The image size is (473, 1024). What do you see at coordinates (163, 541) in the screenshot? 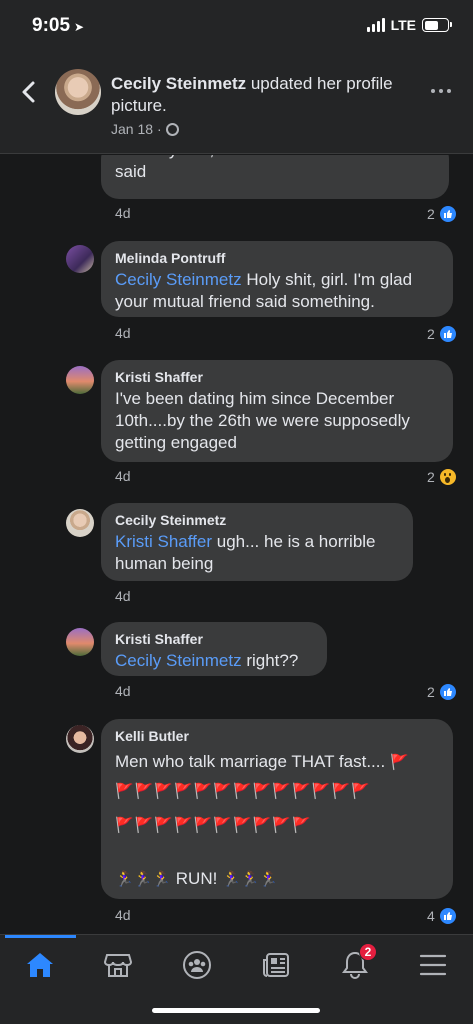
I see `mention-link: Kristi Shaffer` at bounding box center [163, 541].